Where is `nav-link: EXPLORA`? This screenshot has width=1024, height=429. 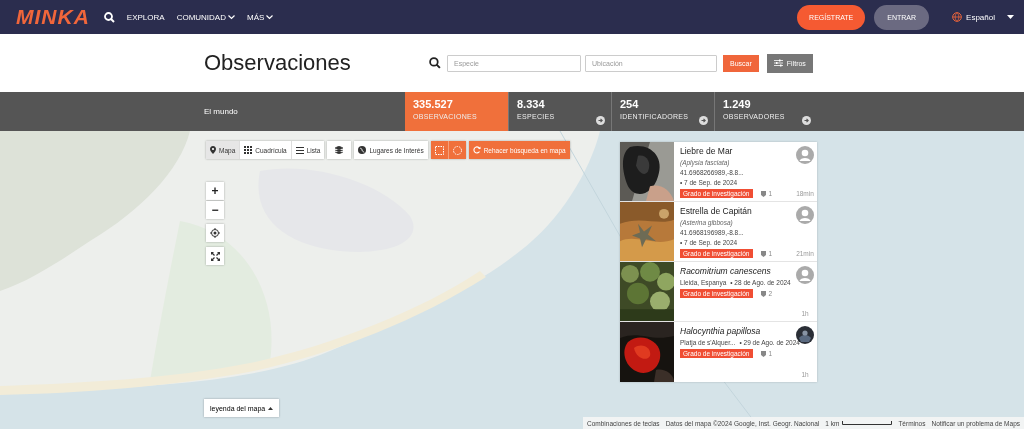 nav-link: EXPLORA is located at coordinates (145, 17).